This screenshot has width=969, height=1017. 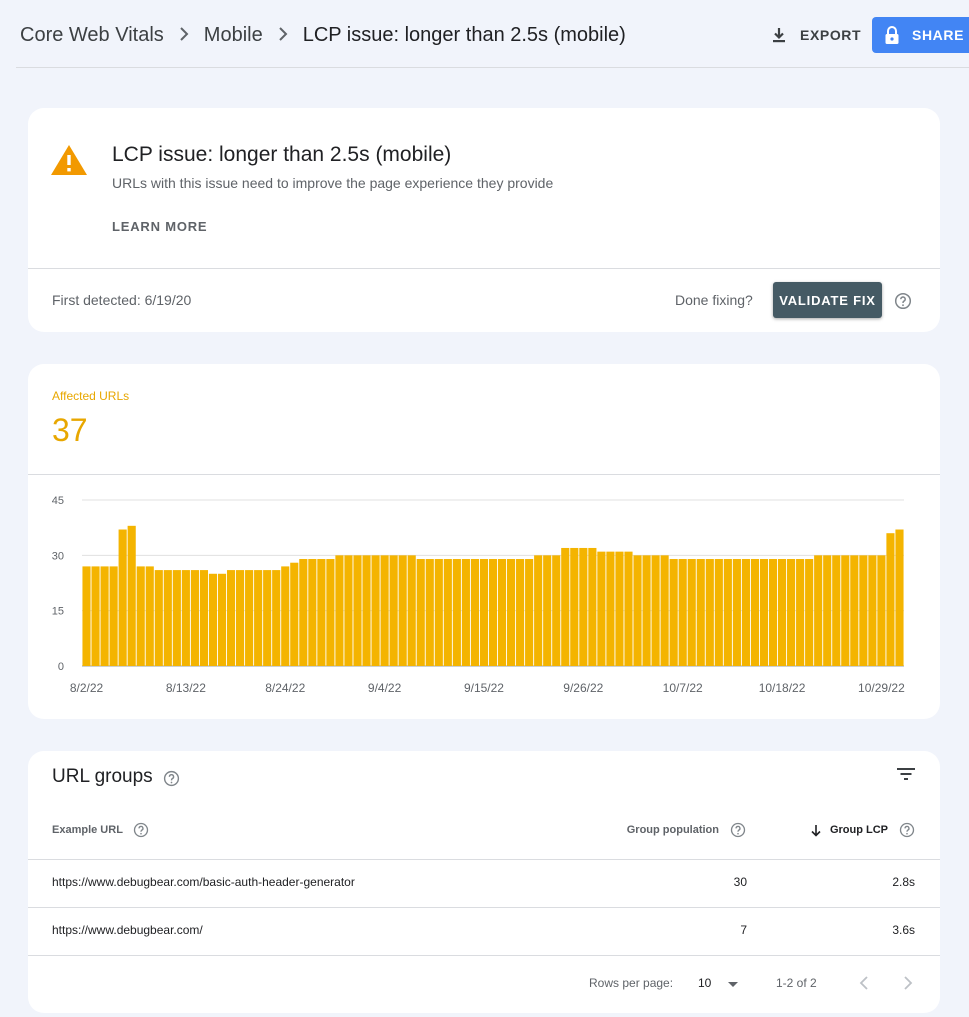 I want to click on chevron-right-icon, so click(x=908, y=983).